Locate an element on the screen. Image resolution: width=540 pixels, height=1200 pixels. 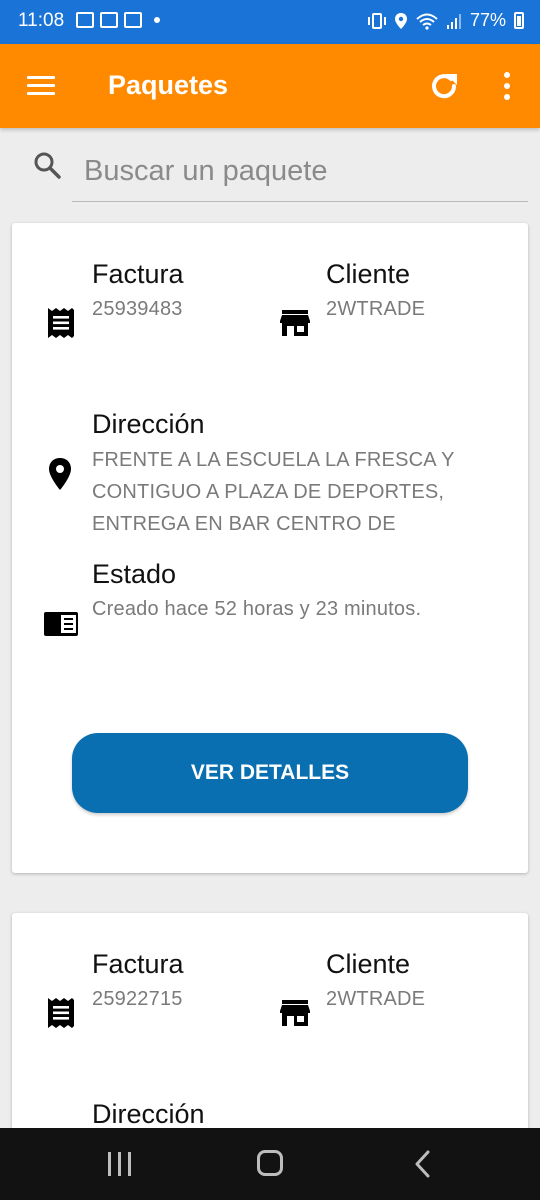
vibrate-icon is located at coordinates (376, 20).